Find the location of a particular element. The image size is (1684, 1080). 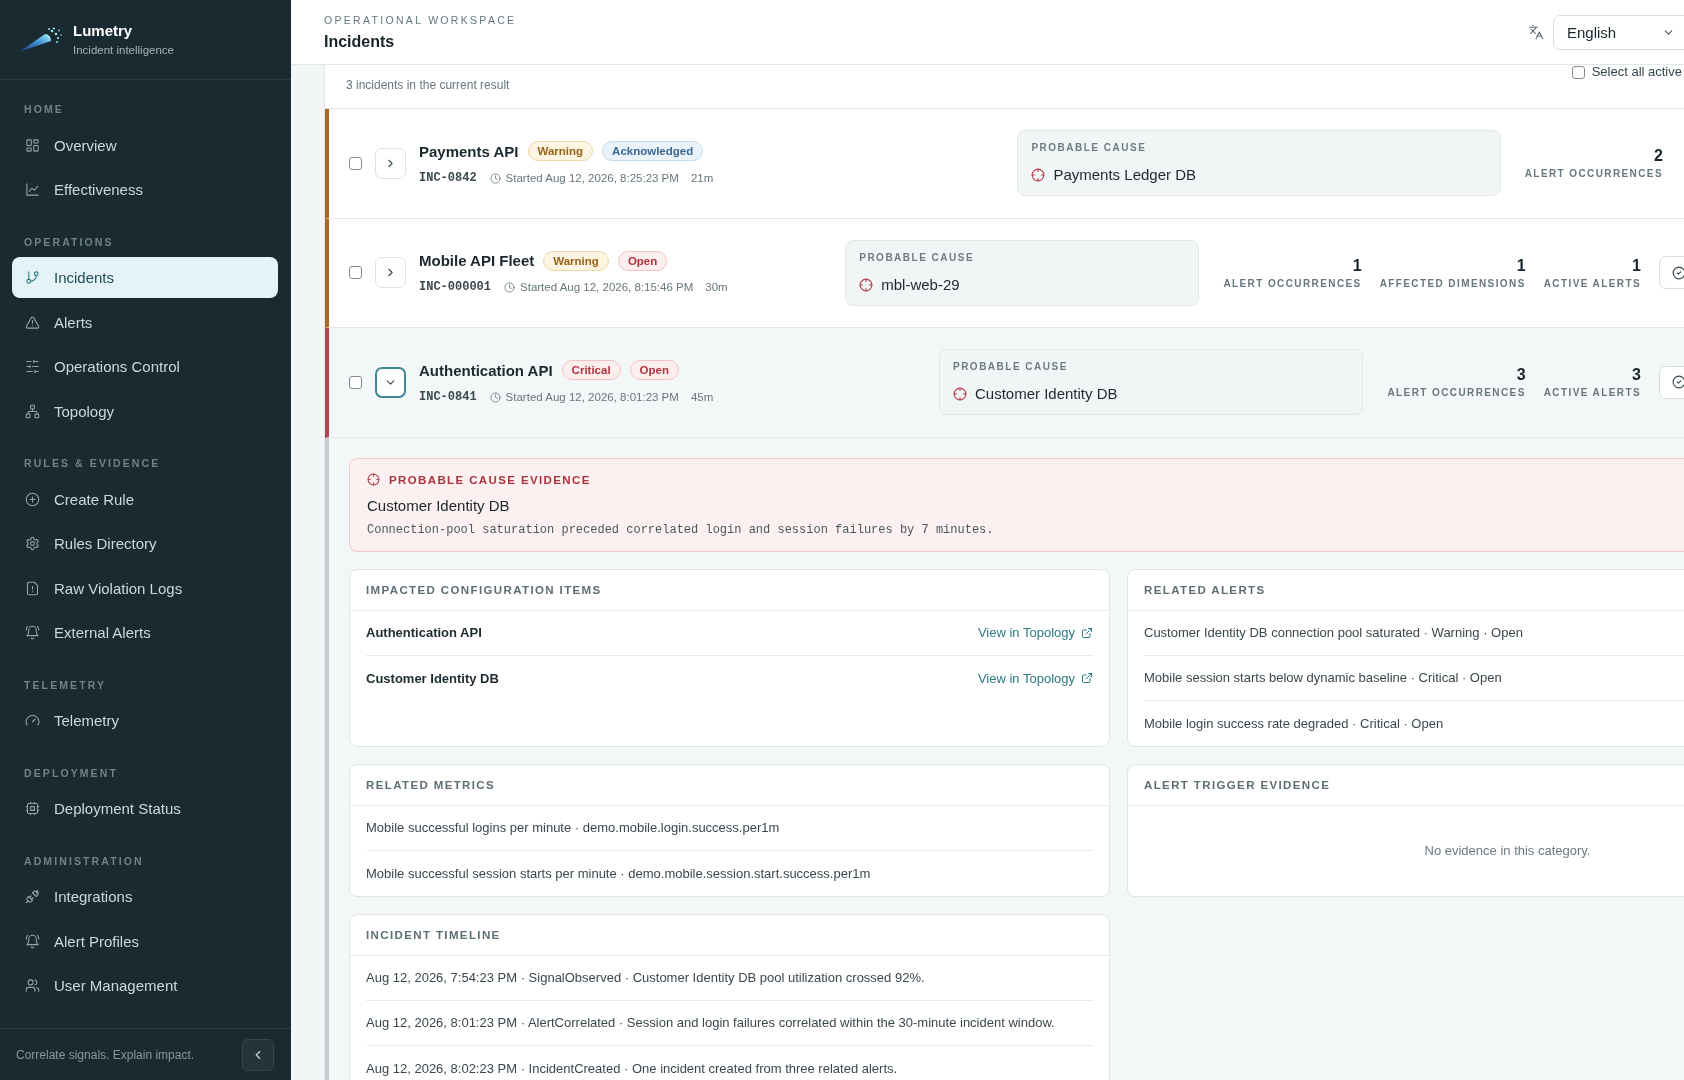

nav-item: Overview is located at coordinates (145, 145).